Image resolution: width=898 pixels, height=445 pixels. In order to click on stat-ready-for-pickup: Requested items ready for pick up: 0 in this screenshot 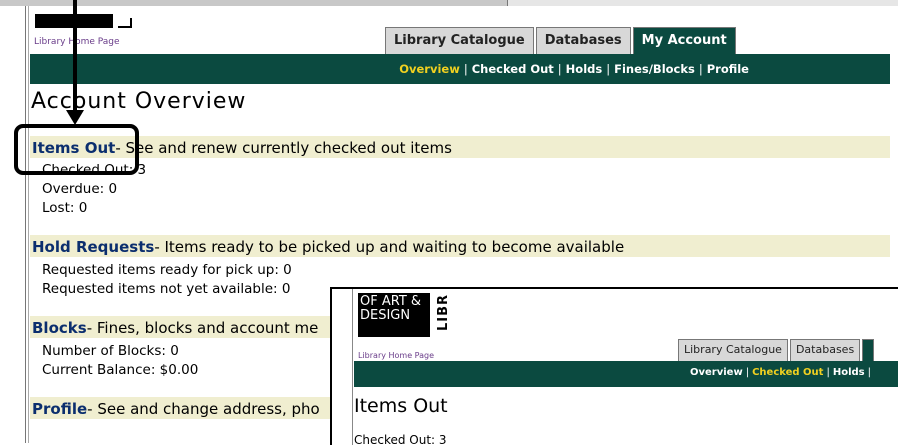, I will do `click(167, 270)`.